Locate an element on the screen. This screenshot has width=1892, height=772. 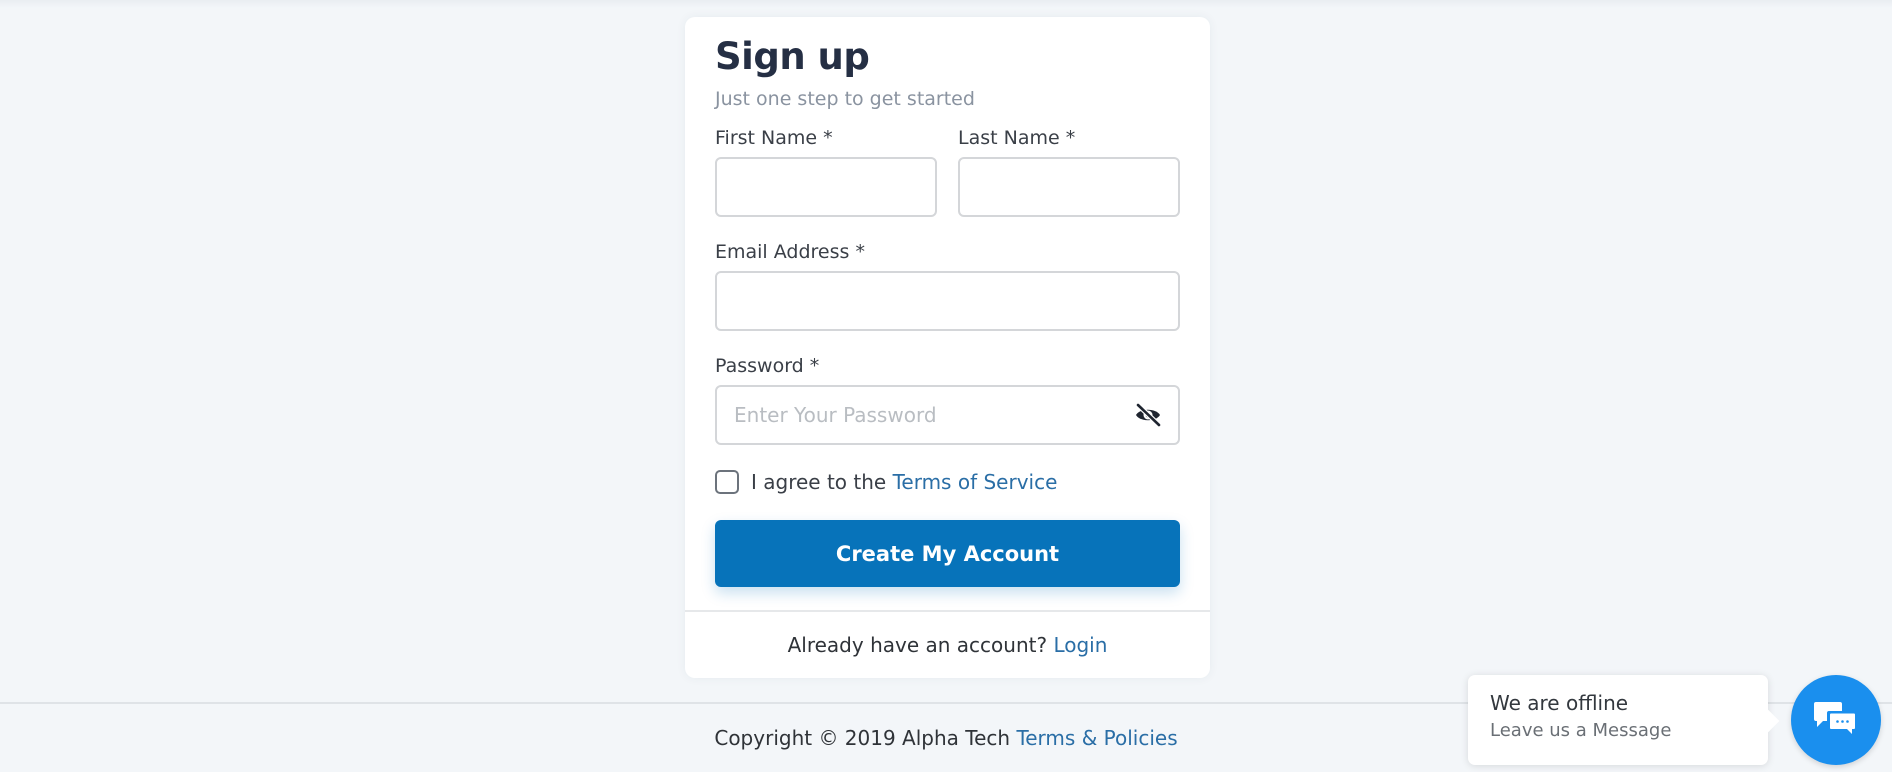
last-name-label: Last Name * is located at coordinates (1017, 138).